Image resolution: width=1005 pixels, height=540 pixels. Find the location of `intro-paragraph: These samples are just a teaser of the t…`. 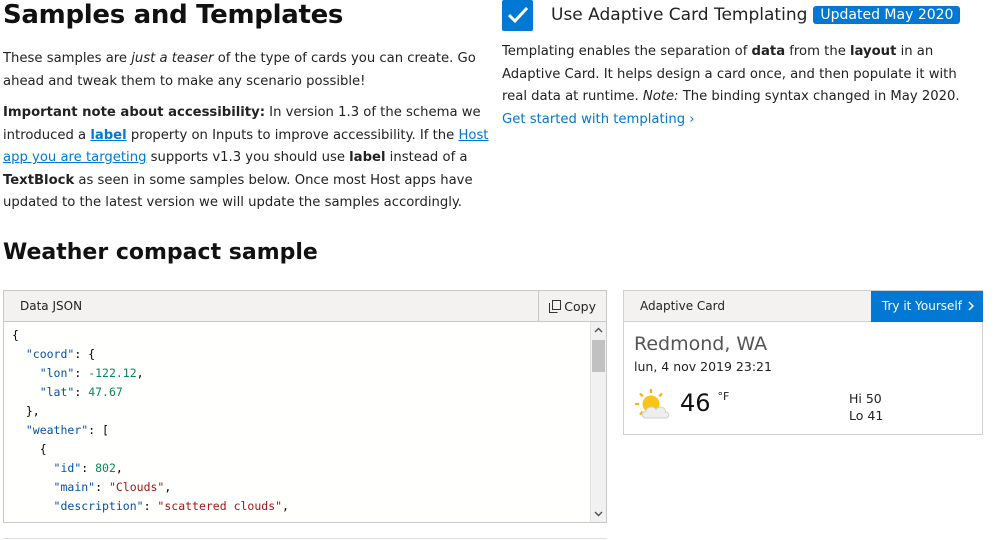

intro-paragraph: These samples are just a teaser of the t… is located at coordinates (239, 70).